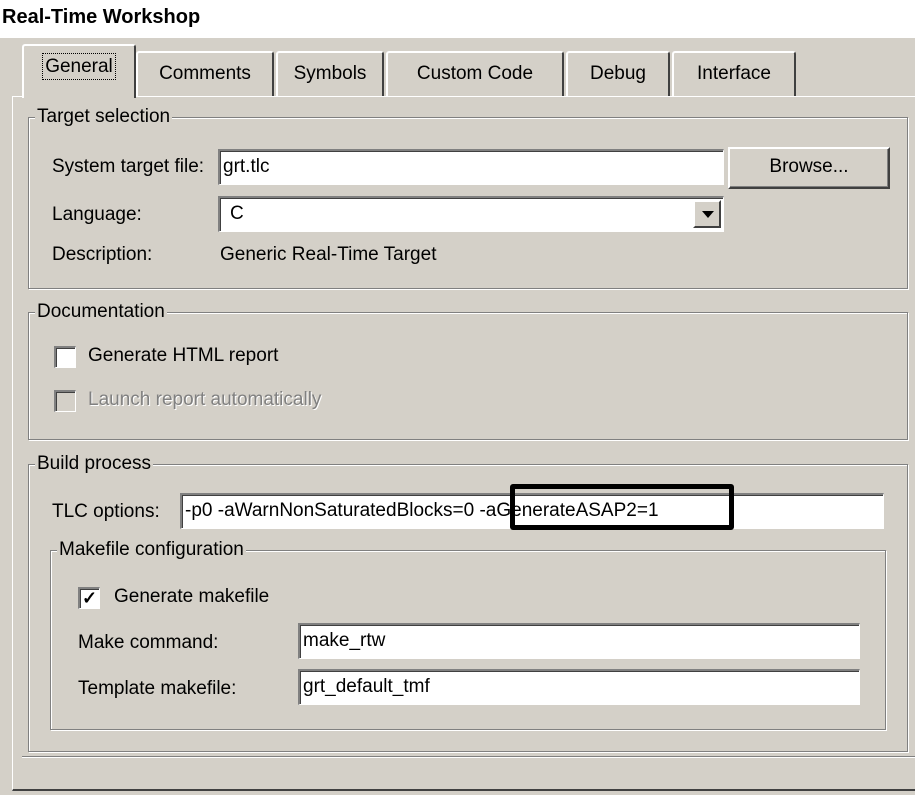 The height and width of the screenshot is (795, 915). What do you see at coordinates (579, 641) in the screenshot?
I see `make-command-input: make_rtw` at bounding box center [579, 641].